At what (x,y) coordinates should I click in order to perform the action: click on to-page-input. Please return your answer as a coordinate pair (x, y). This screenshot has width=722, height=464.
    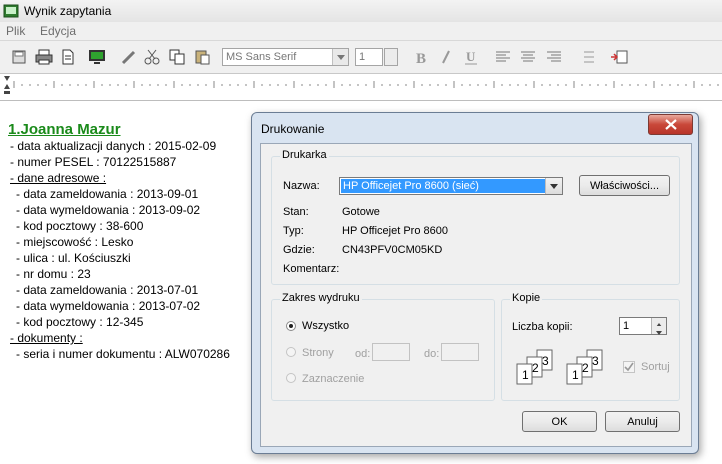
    Looking at the image, I should click on (460, 352).